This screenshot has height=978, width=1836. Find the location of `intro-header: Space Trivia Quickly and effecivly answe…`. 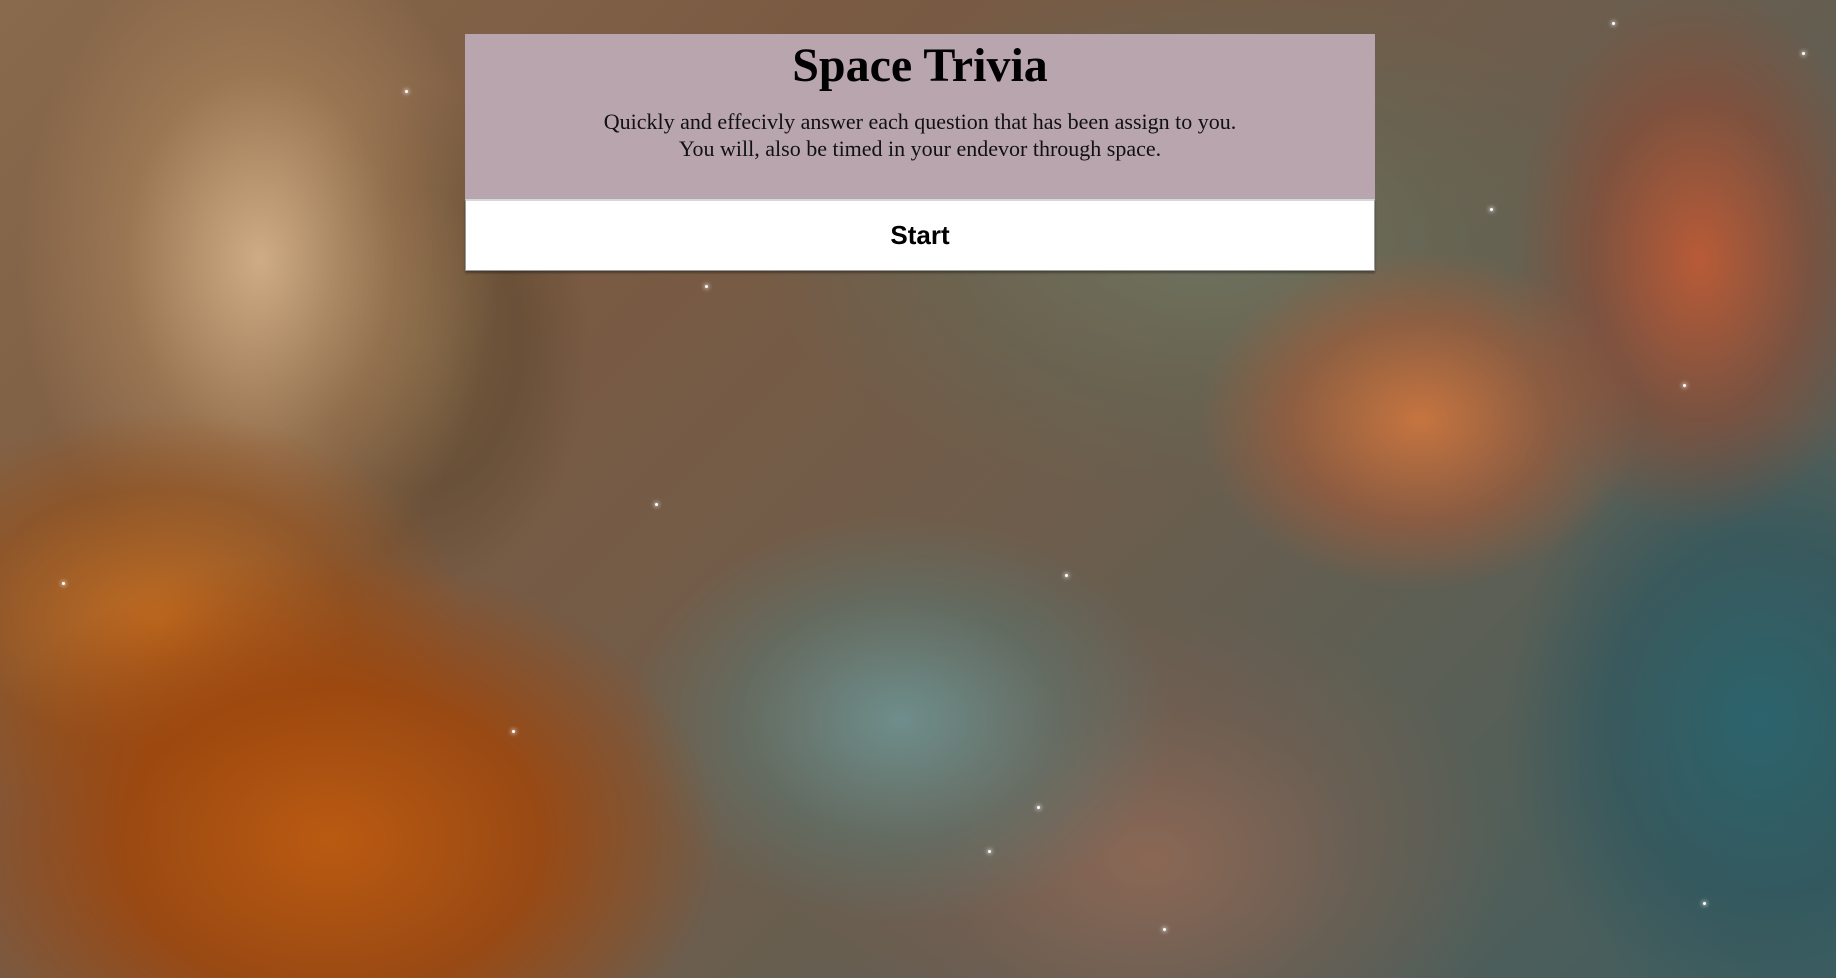

intro-header: Space Trivia Quickly and effecivly answe… is located at coordinates (920, 116).